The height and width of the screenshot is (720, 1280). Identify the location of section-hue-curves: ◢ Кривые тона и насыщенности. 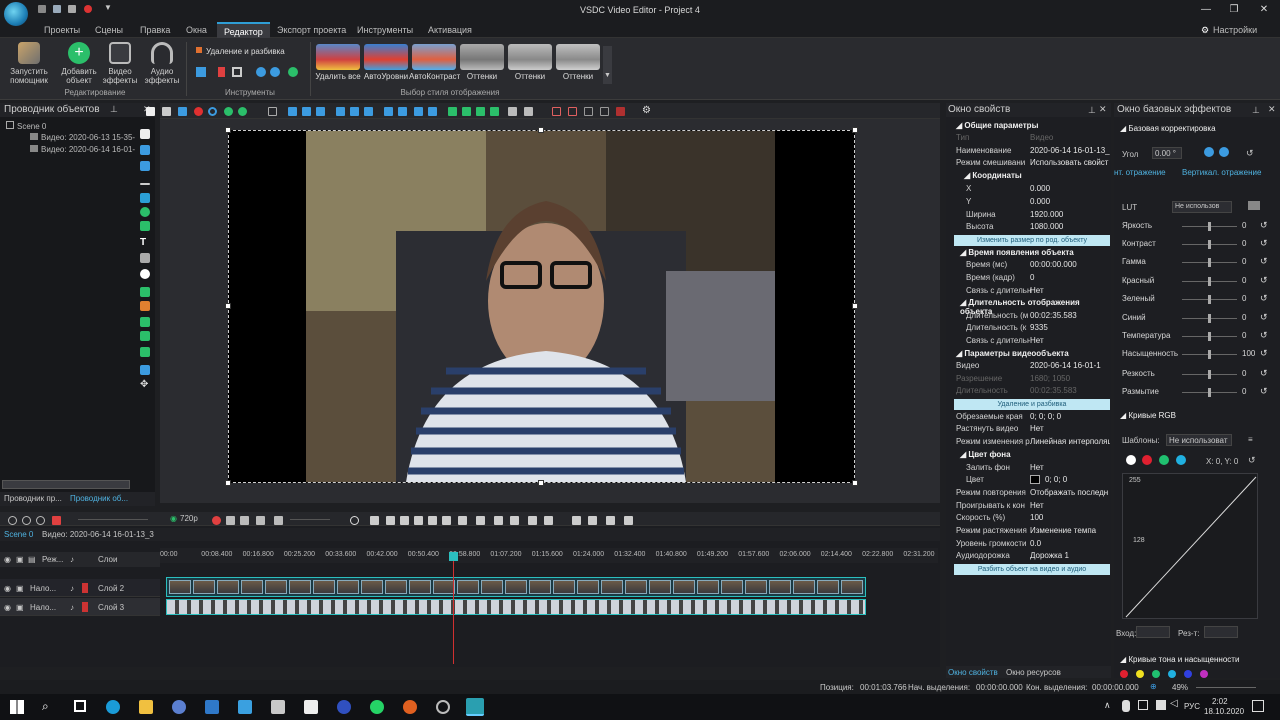
(1179, 659).